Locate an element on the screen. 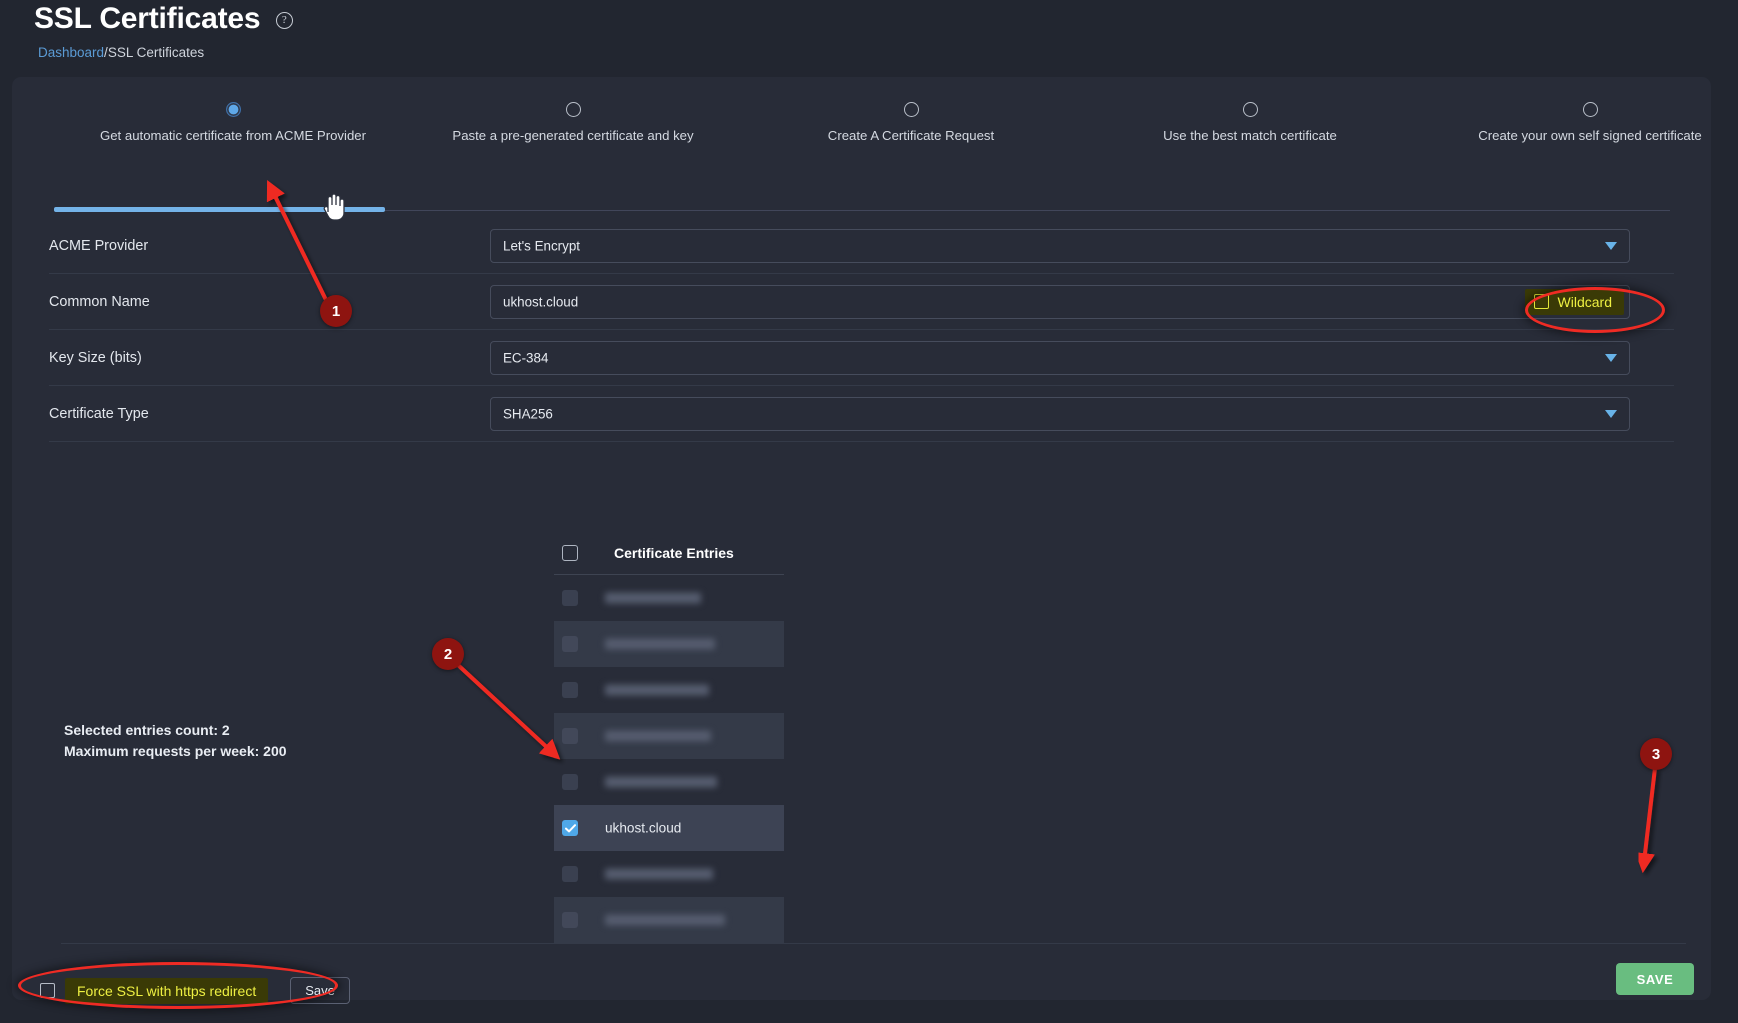 The height and width of the screenshot is (1023, 1738). certificate-method-tab-3: Use the best match certificate is located at coordinates (1250, 123).